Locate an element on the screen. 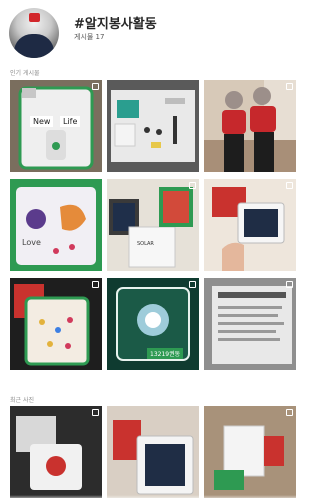  post-image-light-device is located at coordinates (56, 126).